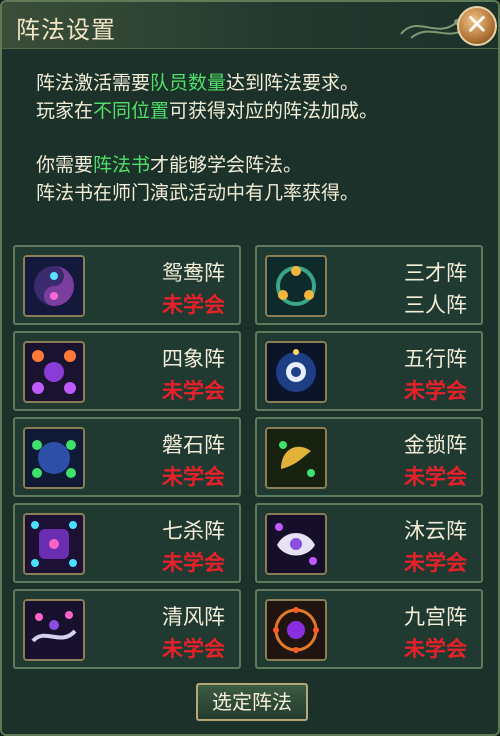 The image size is (500, 736). I want to click on close-button: ✕, so click(477, 26).